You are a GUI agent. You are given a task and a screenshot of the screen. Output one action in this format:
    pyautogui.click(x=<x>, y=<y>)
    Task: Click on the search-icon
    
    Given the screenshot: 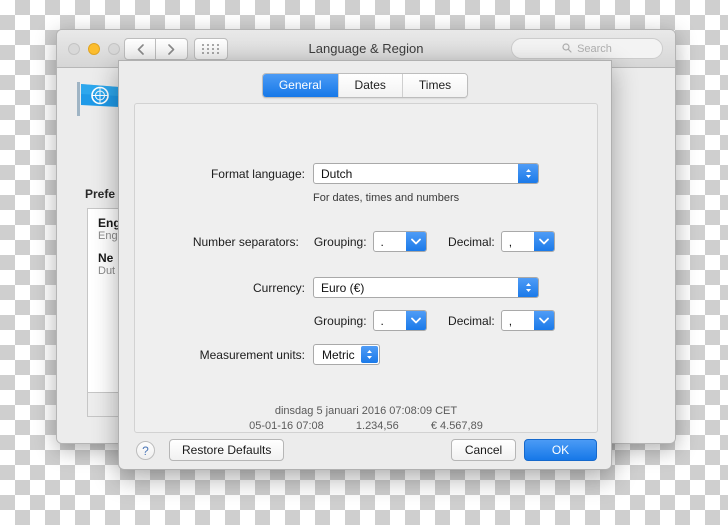 What is the action you would take?
    pyautogui.click(x=567, y=49)
    